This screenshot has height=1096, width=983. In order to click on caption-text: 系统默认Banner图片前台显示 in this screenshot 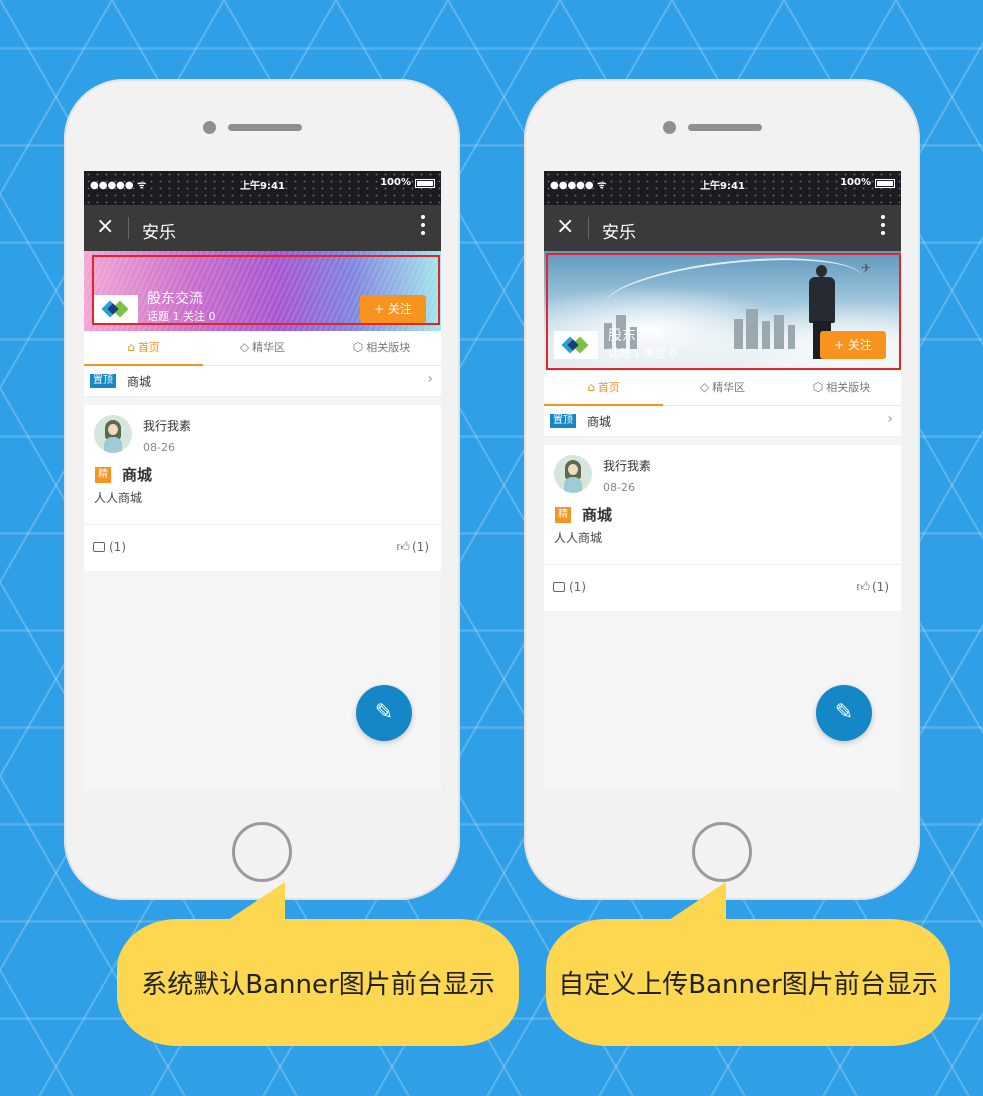, I will do `click(318, 985)`.